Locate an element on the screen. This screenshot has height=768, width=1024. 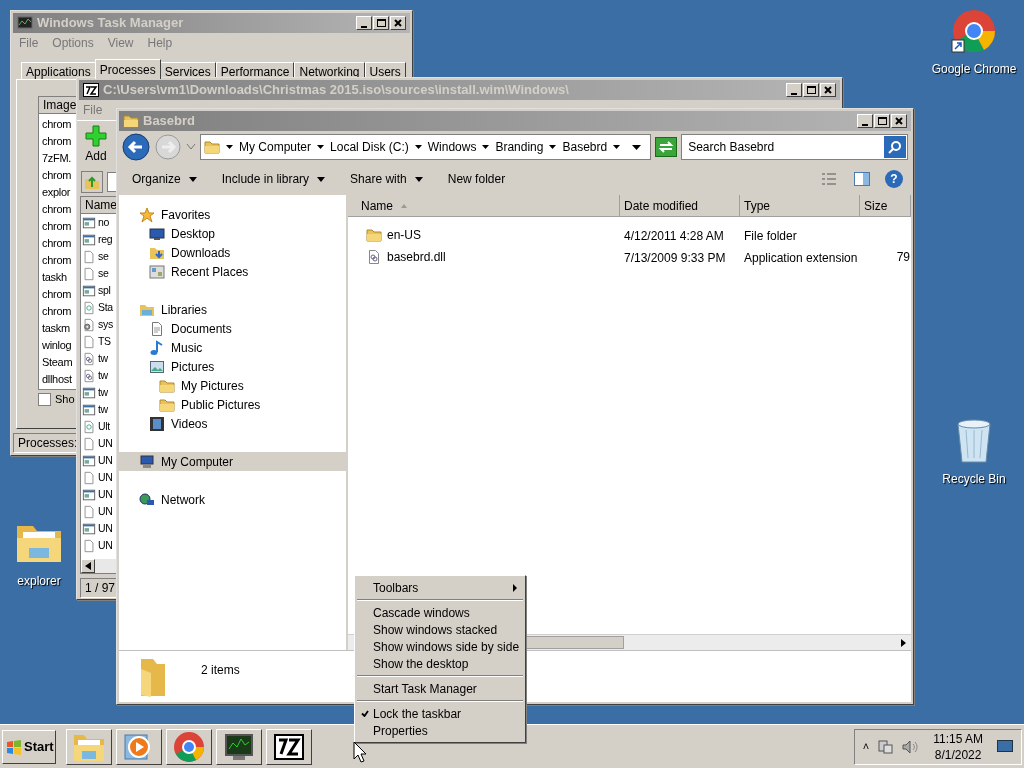
file-type: File folder is located at coordinates (770, 236).